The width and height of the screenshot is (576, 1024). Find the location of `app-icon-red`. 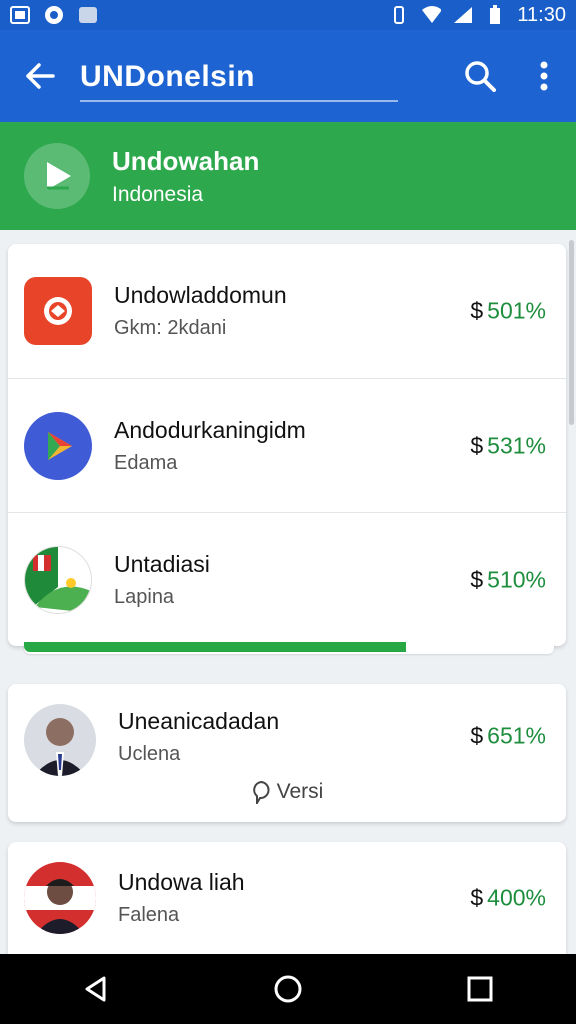

app-icon-red is located at coordinates (58, 311).